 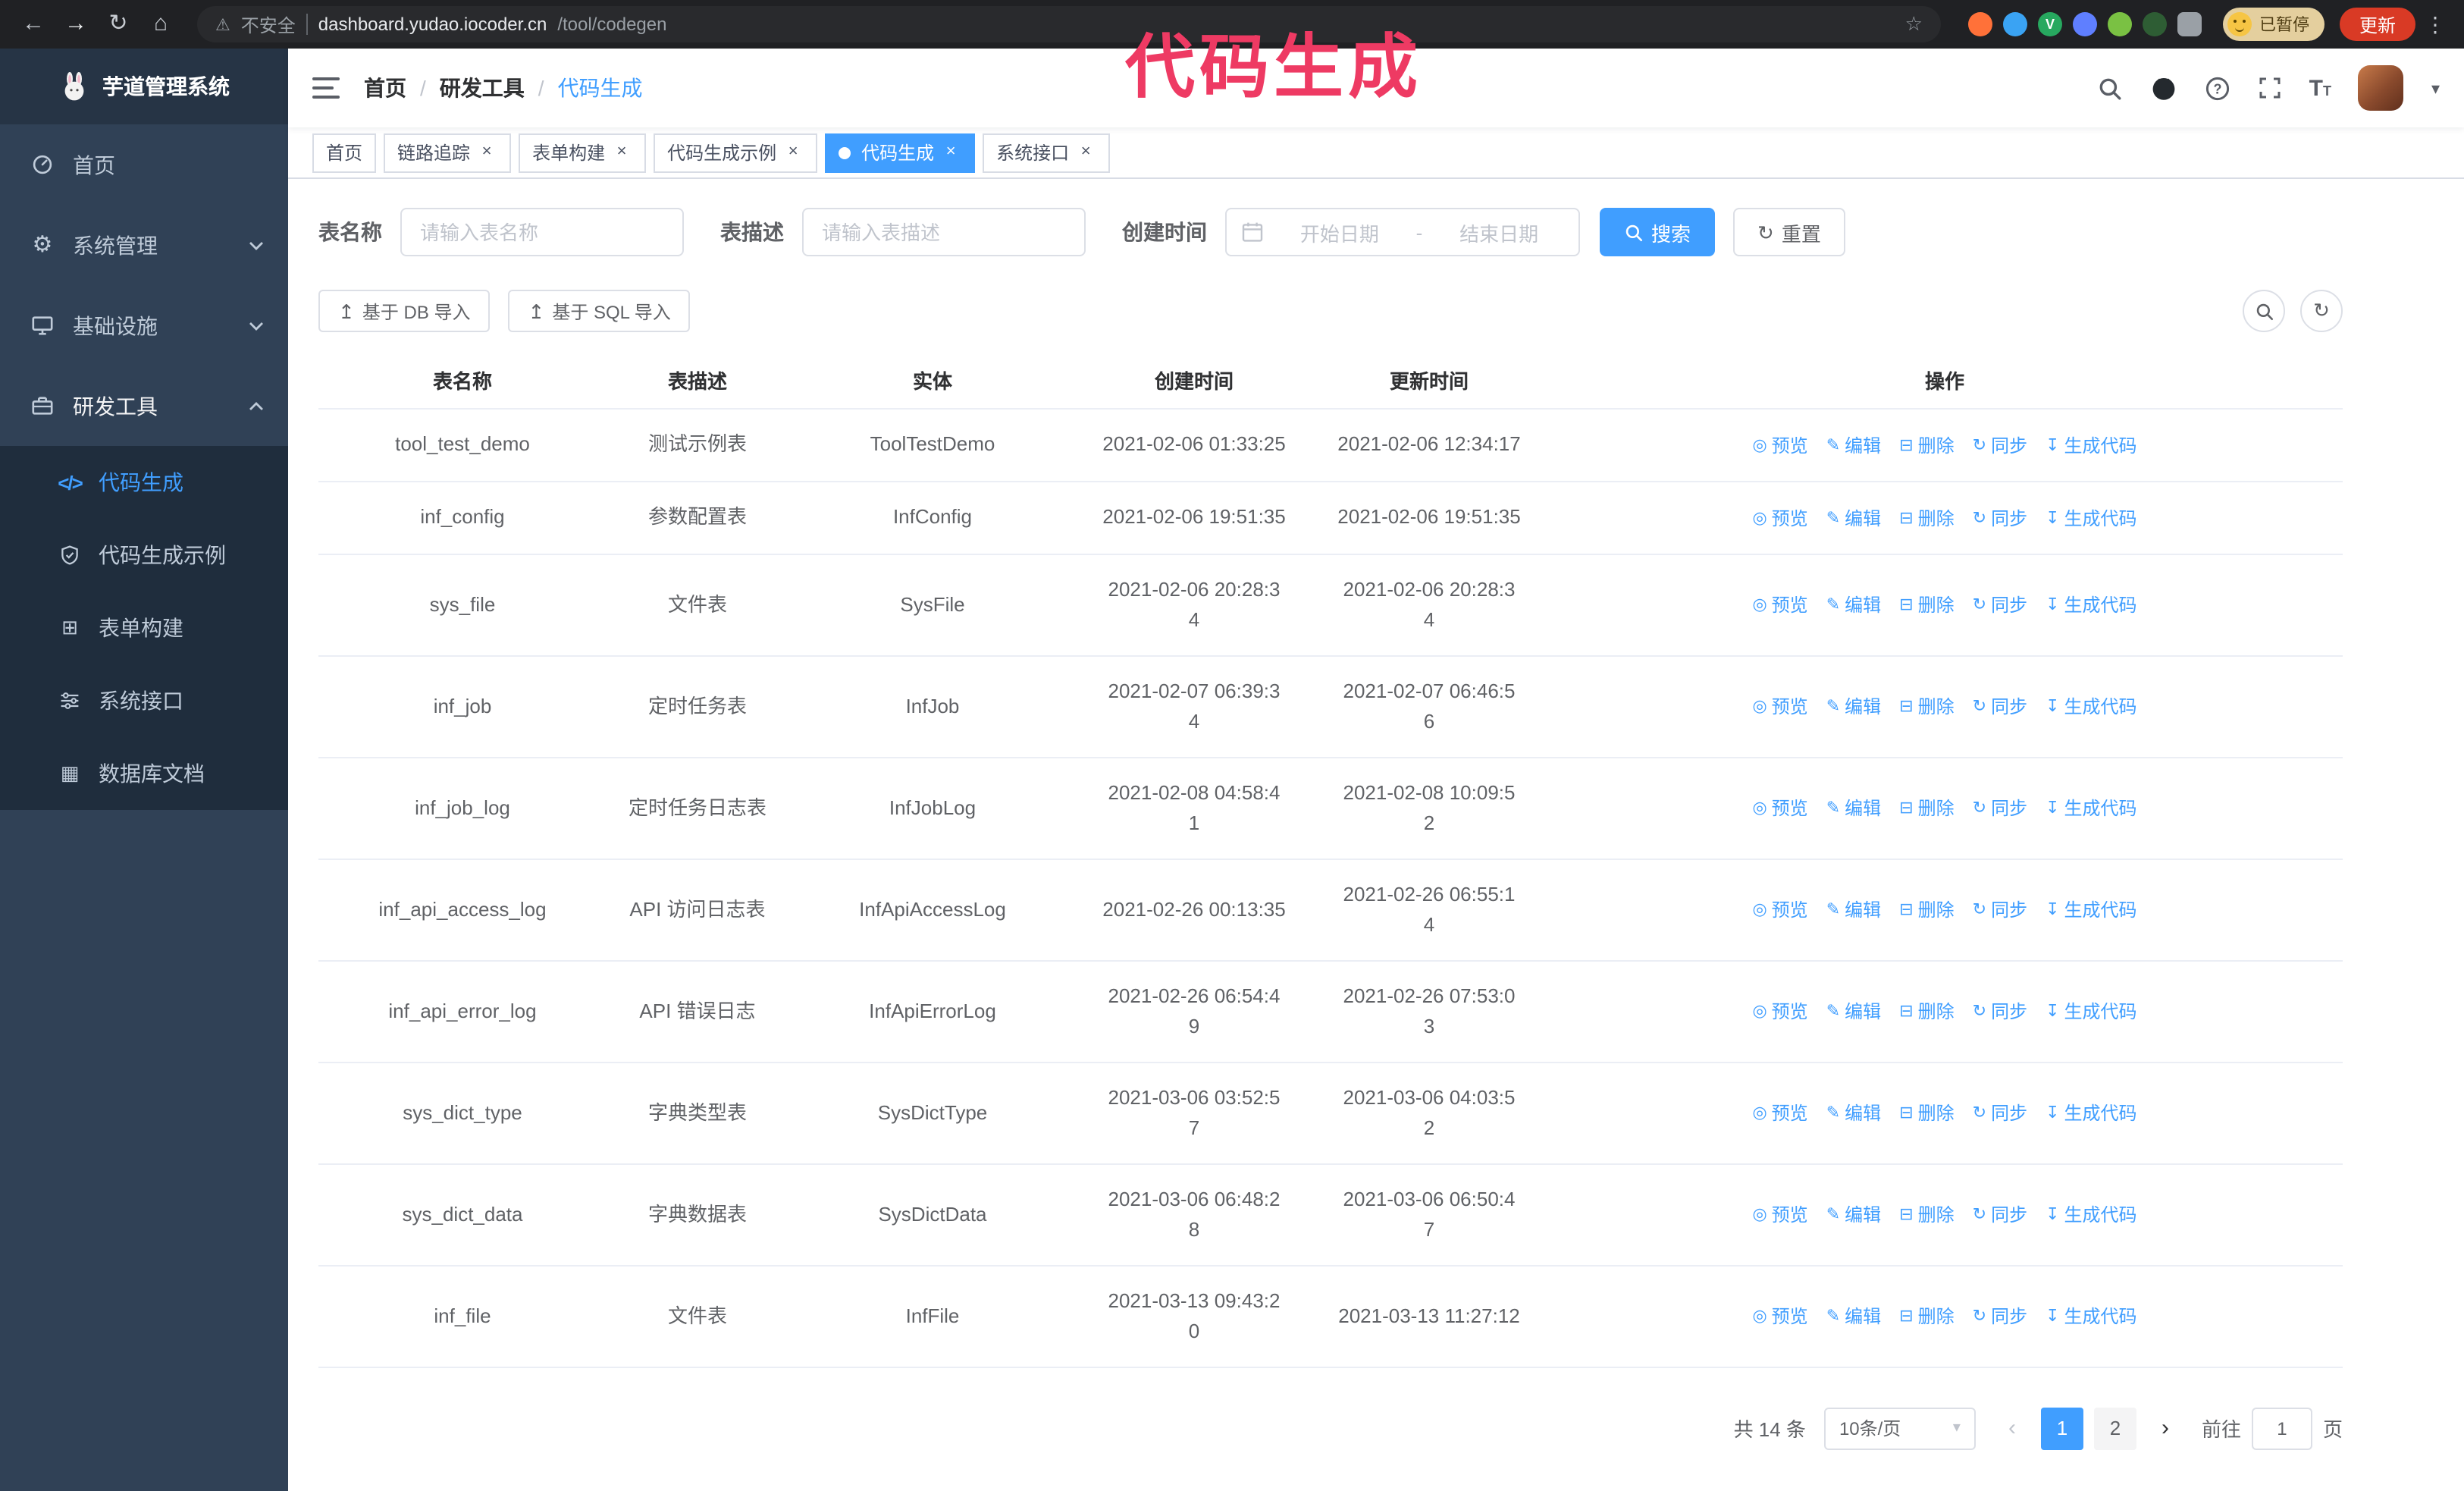 I want to click on chevron-down-icon: ▾, so click(x=2435, y=88).